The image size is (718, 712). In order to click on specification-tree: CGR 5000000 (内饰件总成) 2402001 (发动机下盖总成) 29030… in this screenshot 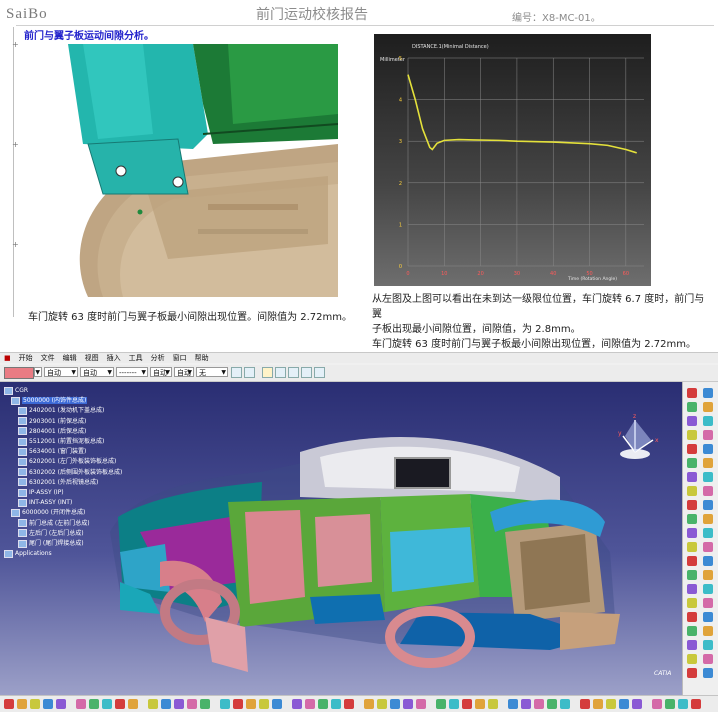, I will do `click(63, 472)`.